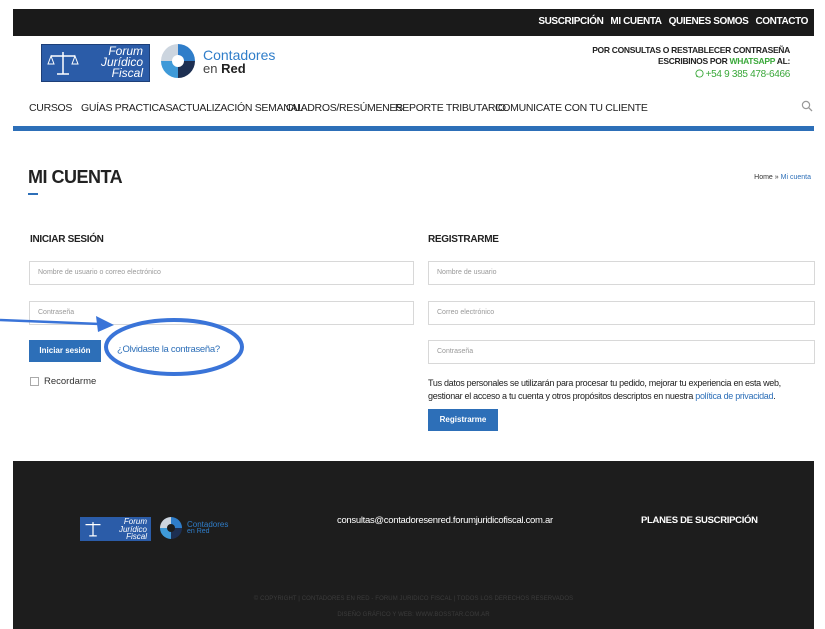 The width and height of the screenshot is (825, 629). I want to click on register-username-field: Nombre de usuario, so click(621, 273).